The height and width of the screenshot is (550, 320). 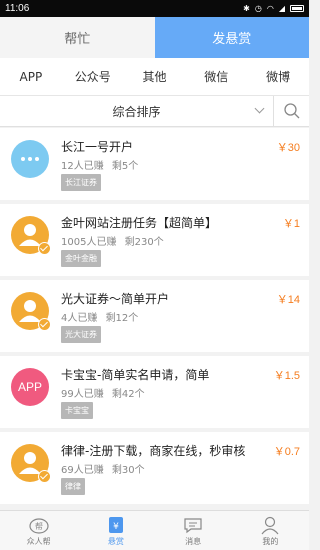 I want to click on sort-dropdown: 综合排序, so click(x=136, y=111).